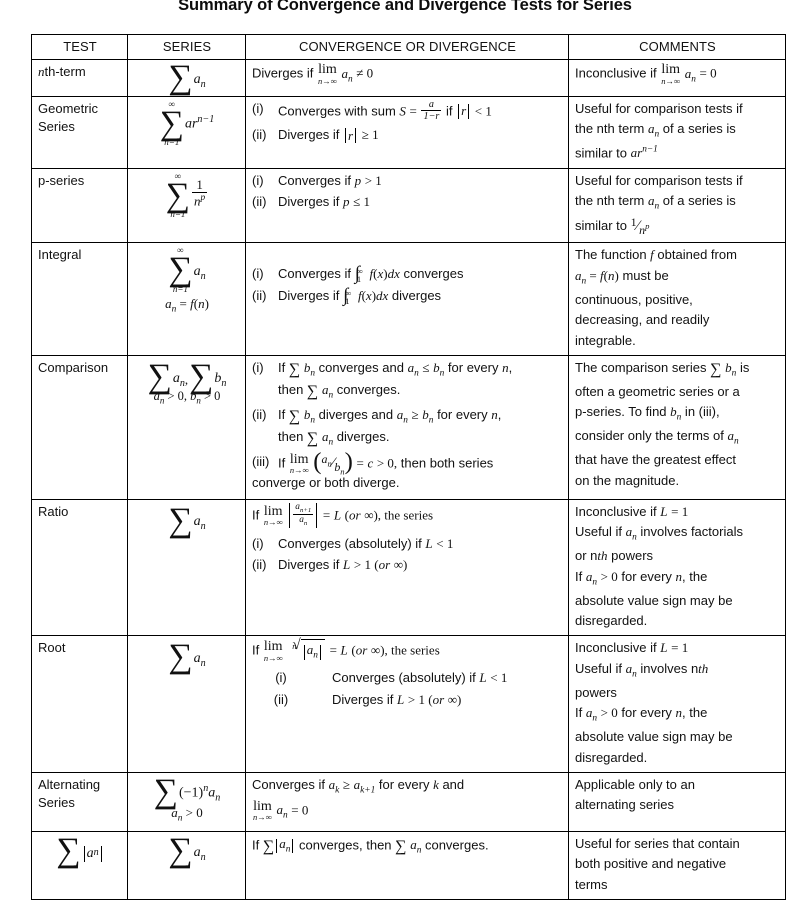 This screenshot has width=810, height=900. What do you see at coordinates (624, 805) in the screenshot?
I see `comment-line: alternating series` at bounding box center [624, 805].